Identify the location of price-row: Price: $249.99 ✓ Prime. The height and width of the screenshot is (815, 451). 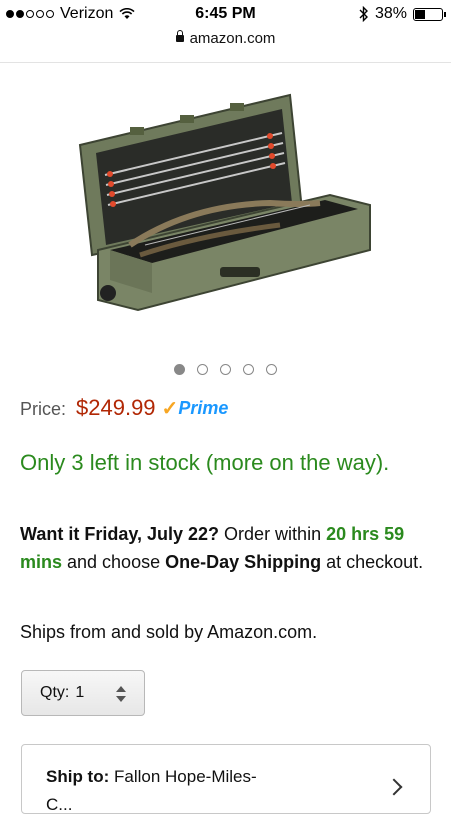
(124, 408).